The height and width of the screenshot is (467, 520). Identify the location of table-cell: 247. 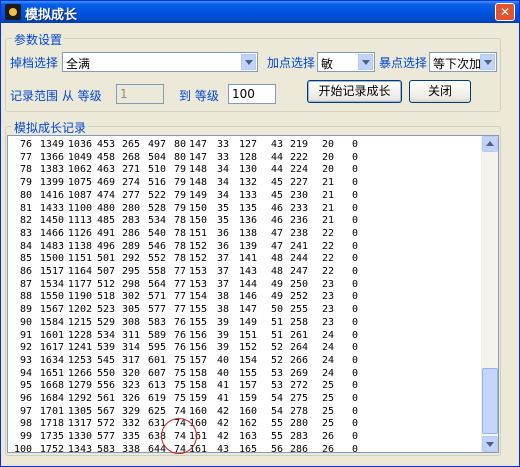
(298, 271).